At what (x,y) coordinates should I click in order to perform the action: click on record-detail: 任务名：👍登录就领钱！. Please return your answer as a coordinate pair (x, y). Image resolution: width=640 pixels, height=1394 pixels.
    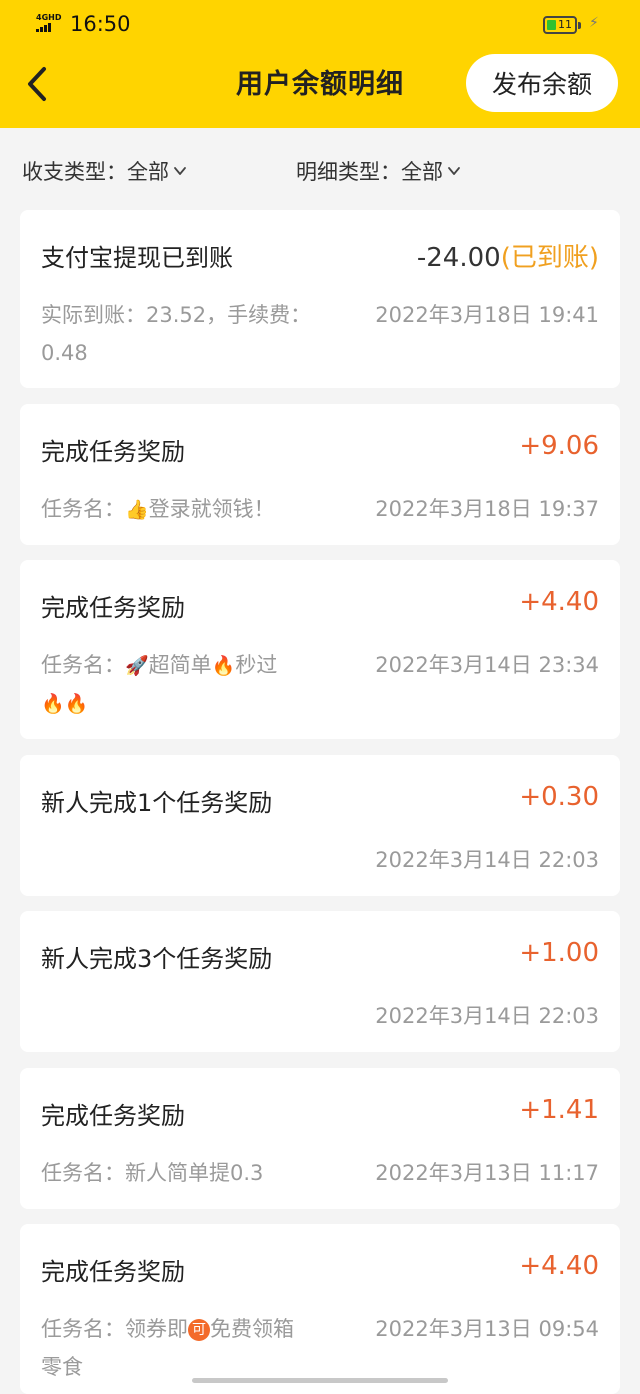
    Looking at the image, I should click on (196, 509).